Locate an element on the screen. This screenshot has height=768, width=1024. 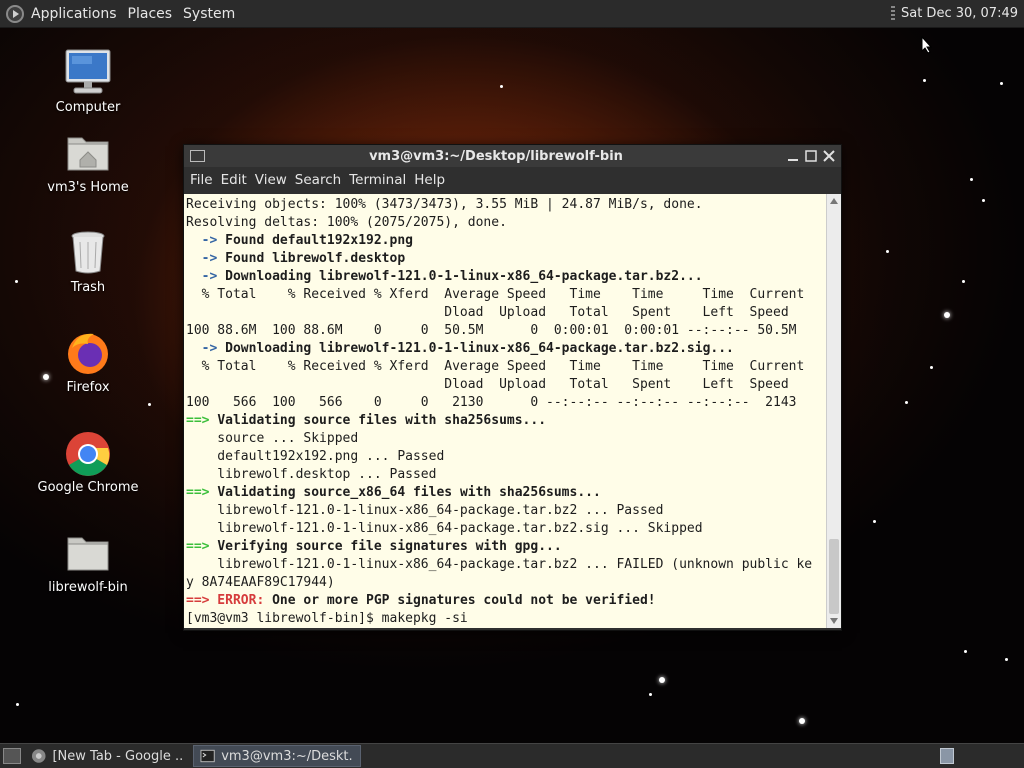
terminal-line: [vm3@vm3 librewolf-bin]$ makepkg -si is located at coordinates (327, 618).